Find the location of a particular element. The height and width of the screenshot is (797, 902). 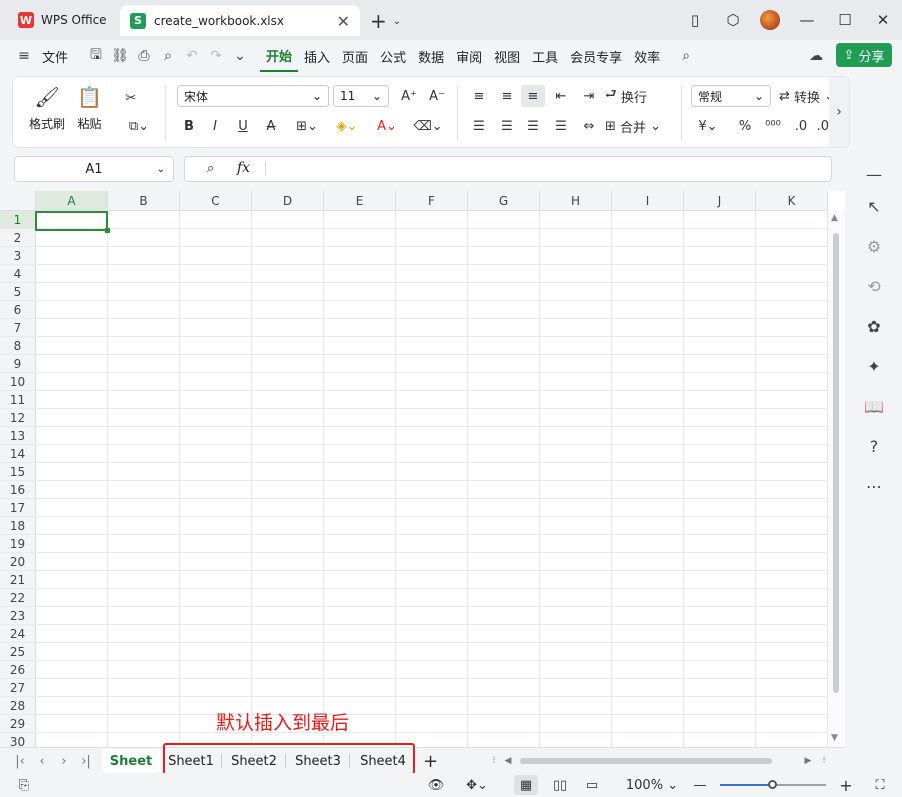

row-header: 19 is located at coordinates (18, 544).